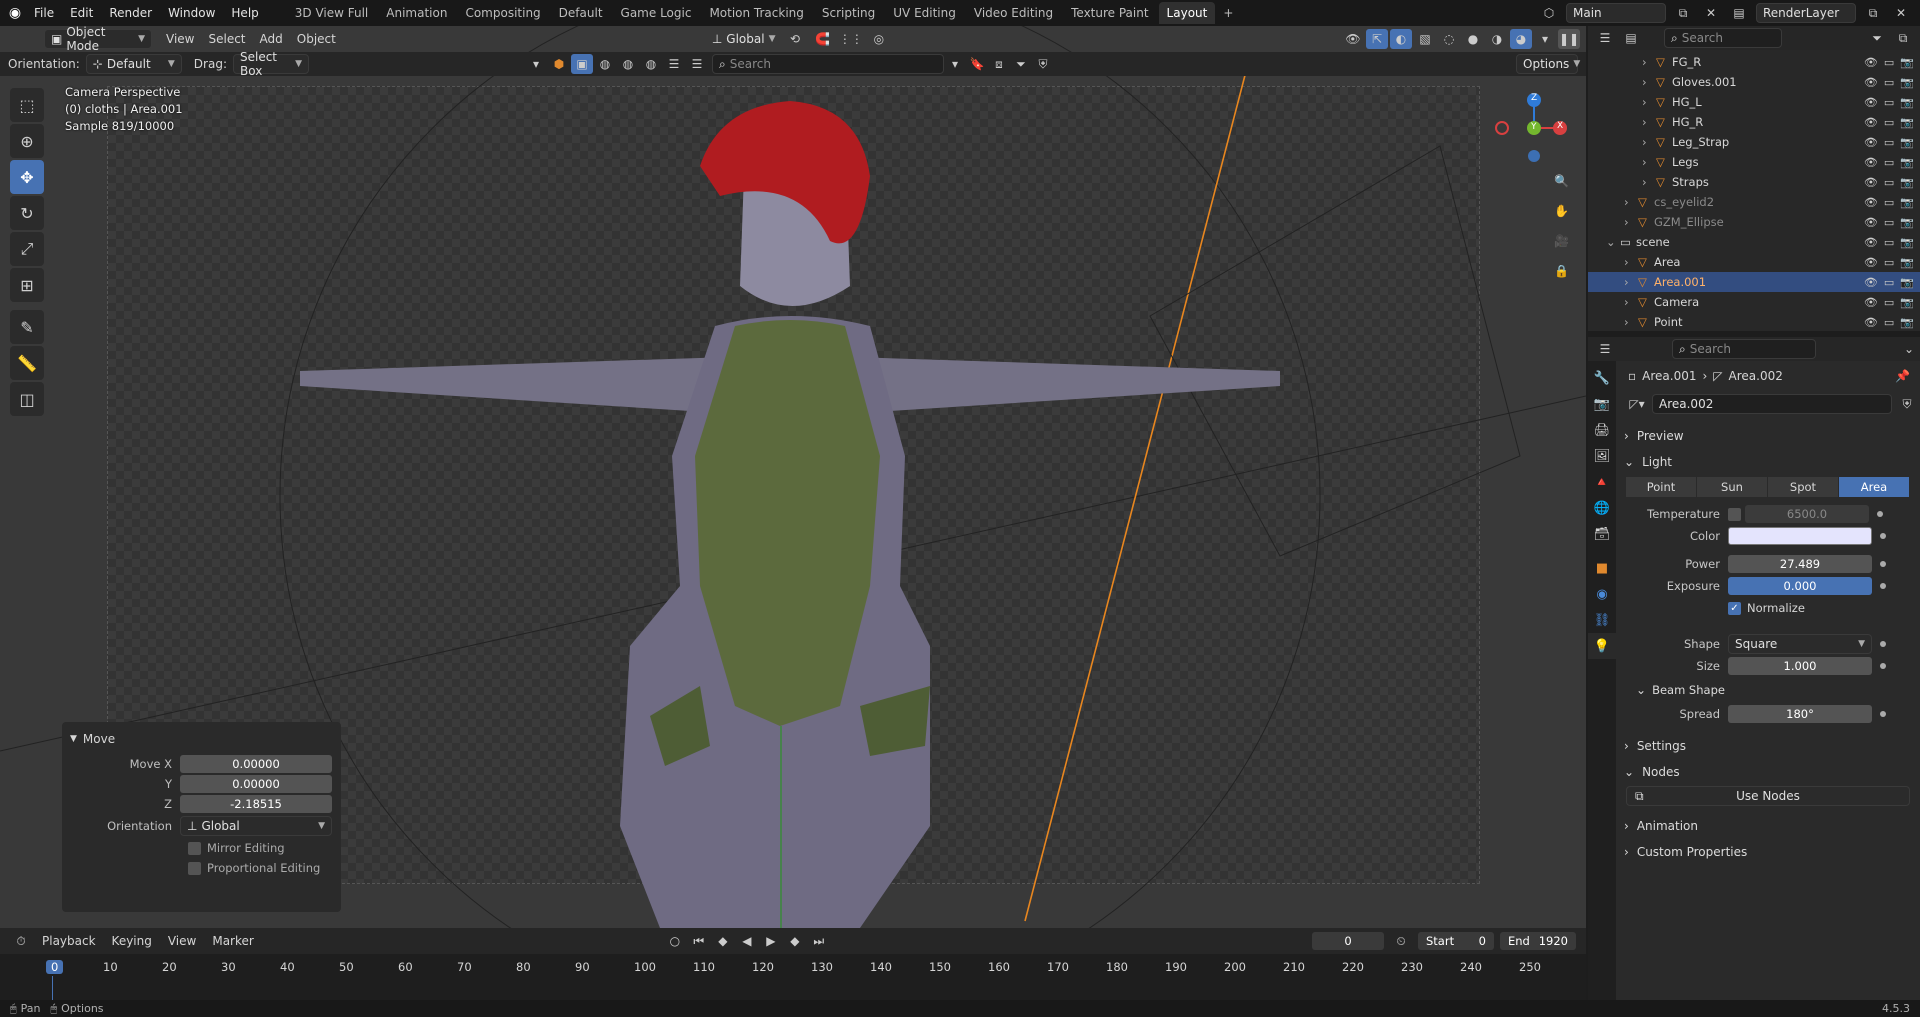 The width and height of the screenshot is (1920, 1017). I want to click on filter-icon: ⏷, so click(1021, 64).